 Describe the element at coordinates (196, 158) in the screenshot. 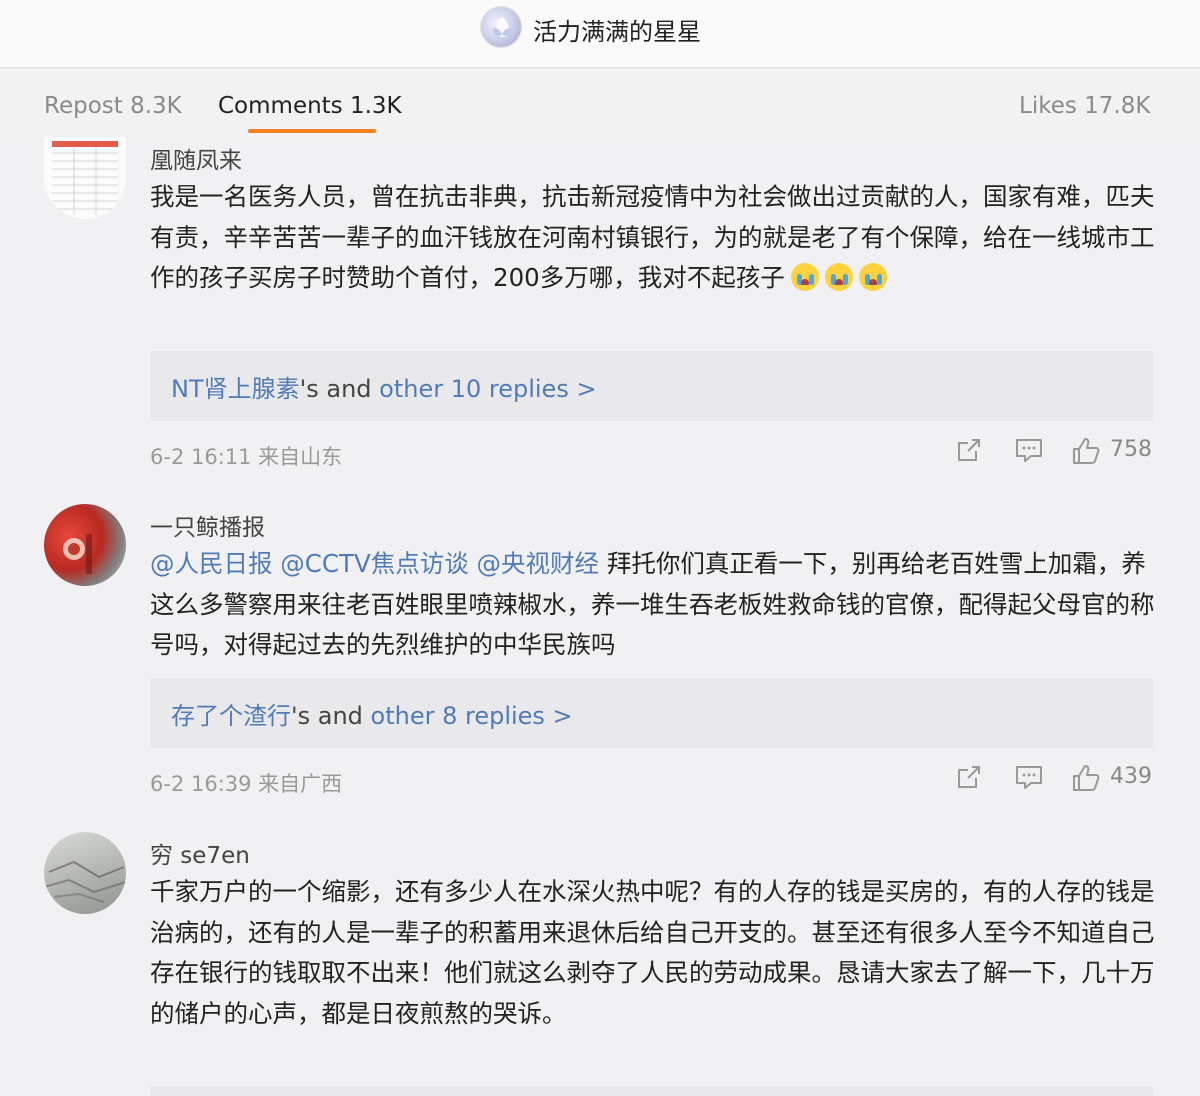

I see `commenter-name: 凰随凤来` at that location.